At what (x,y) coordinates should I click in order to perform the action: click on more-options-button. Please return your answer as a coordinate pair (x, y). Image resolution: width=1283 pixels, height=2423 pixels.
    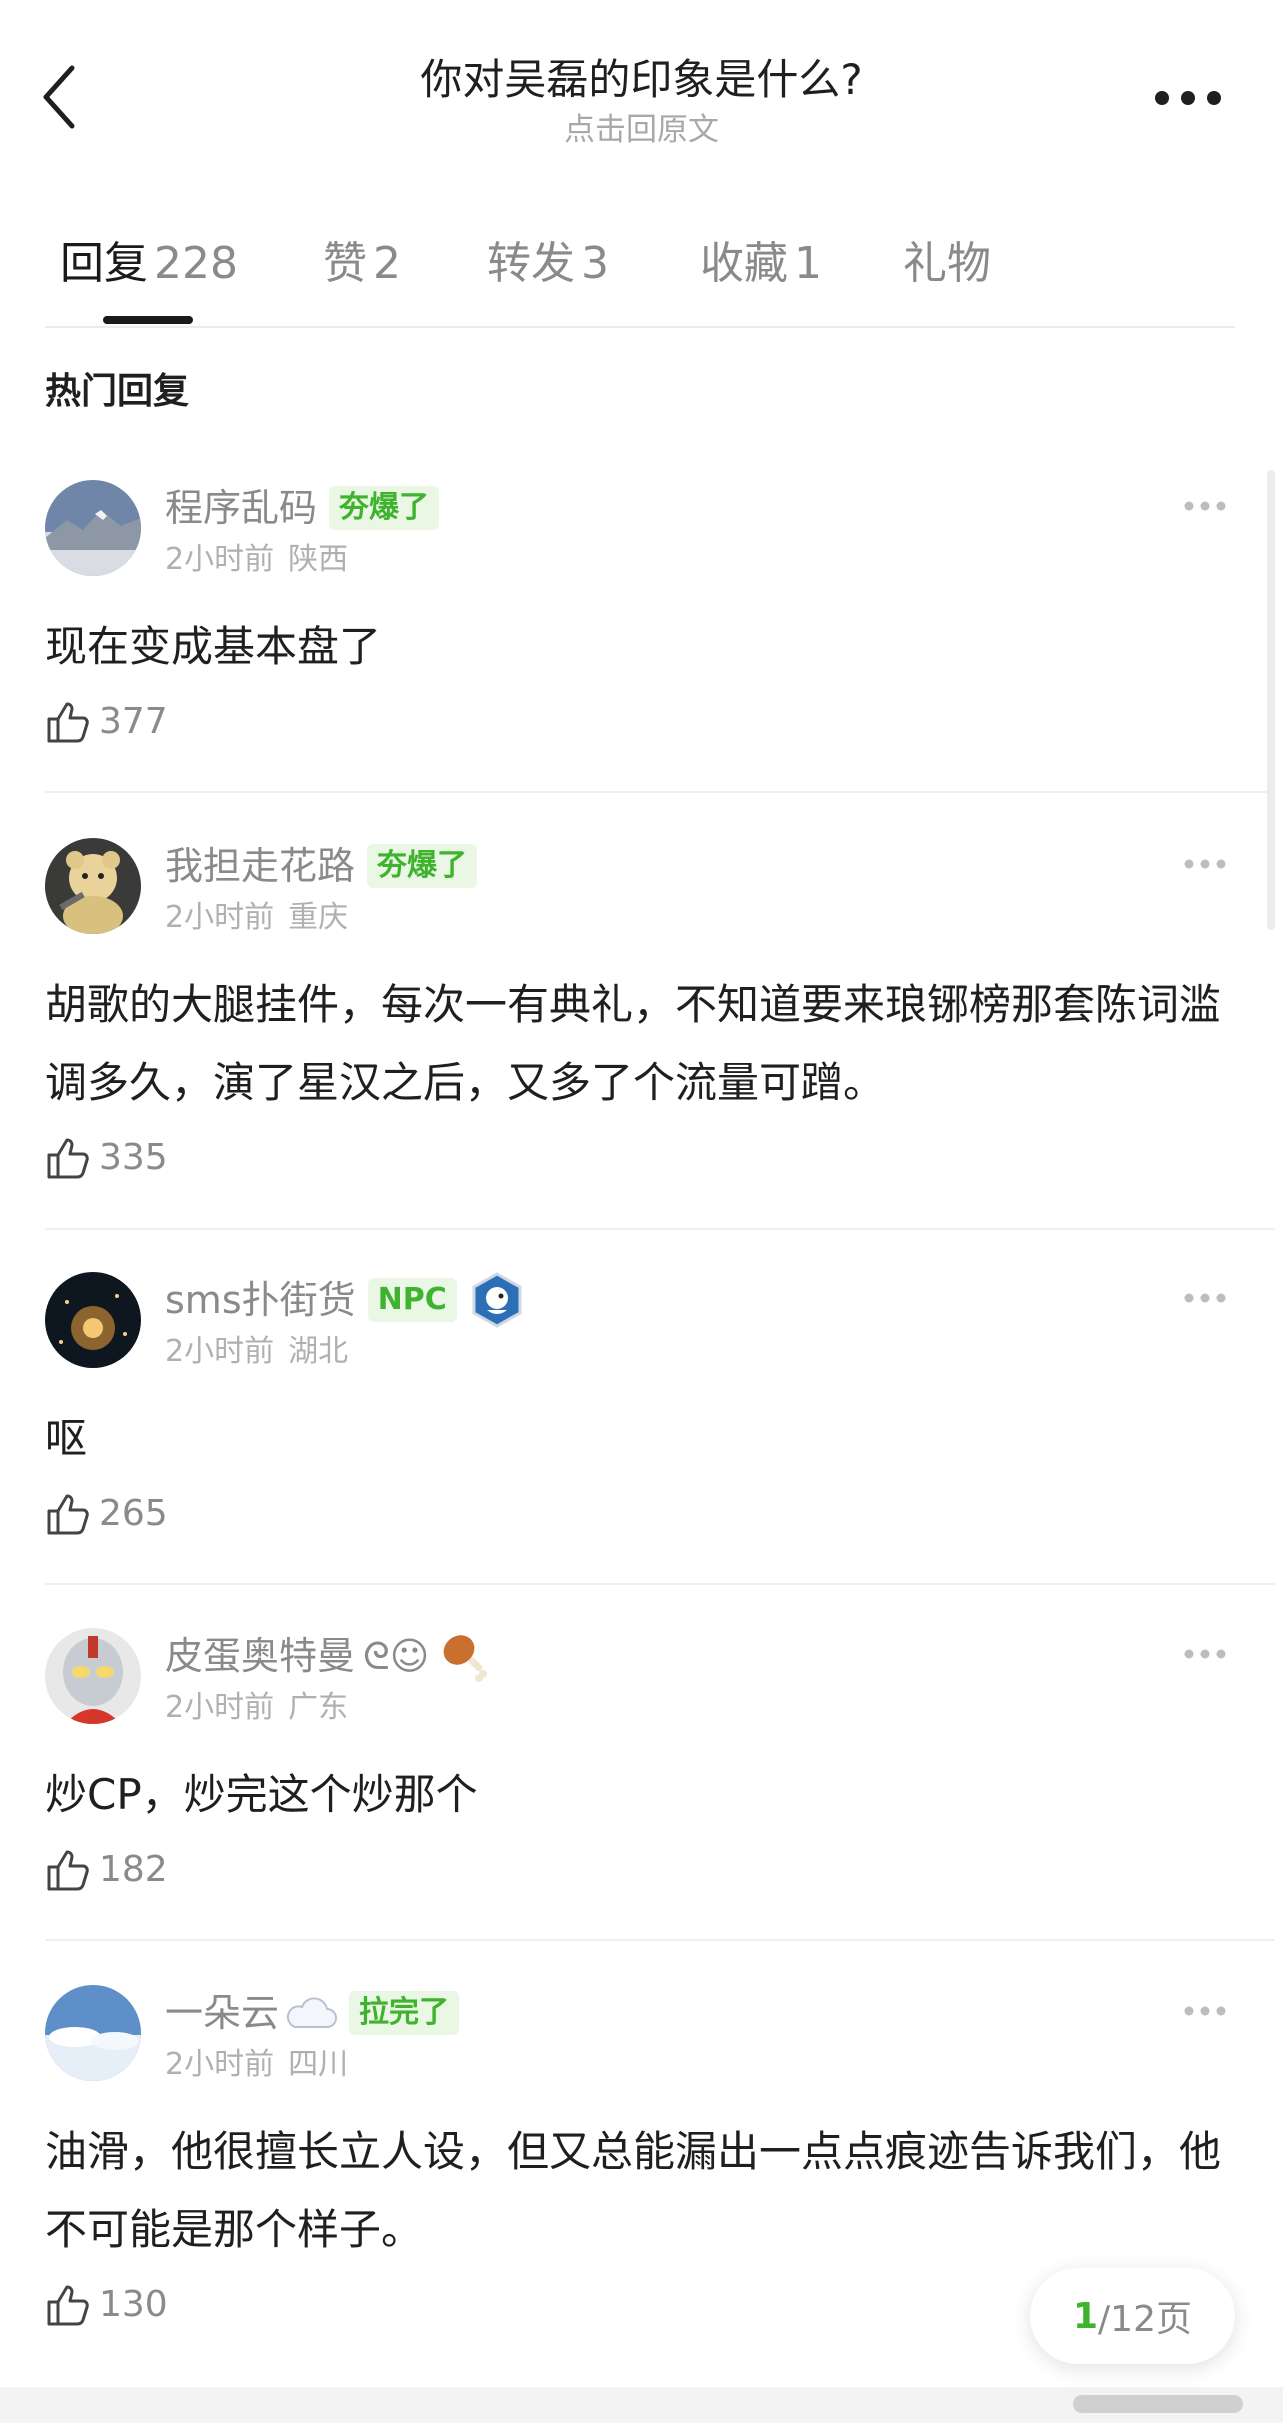
    Looking at the image, I should click on (1188, 98).